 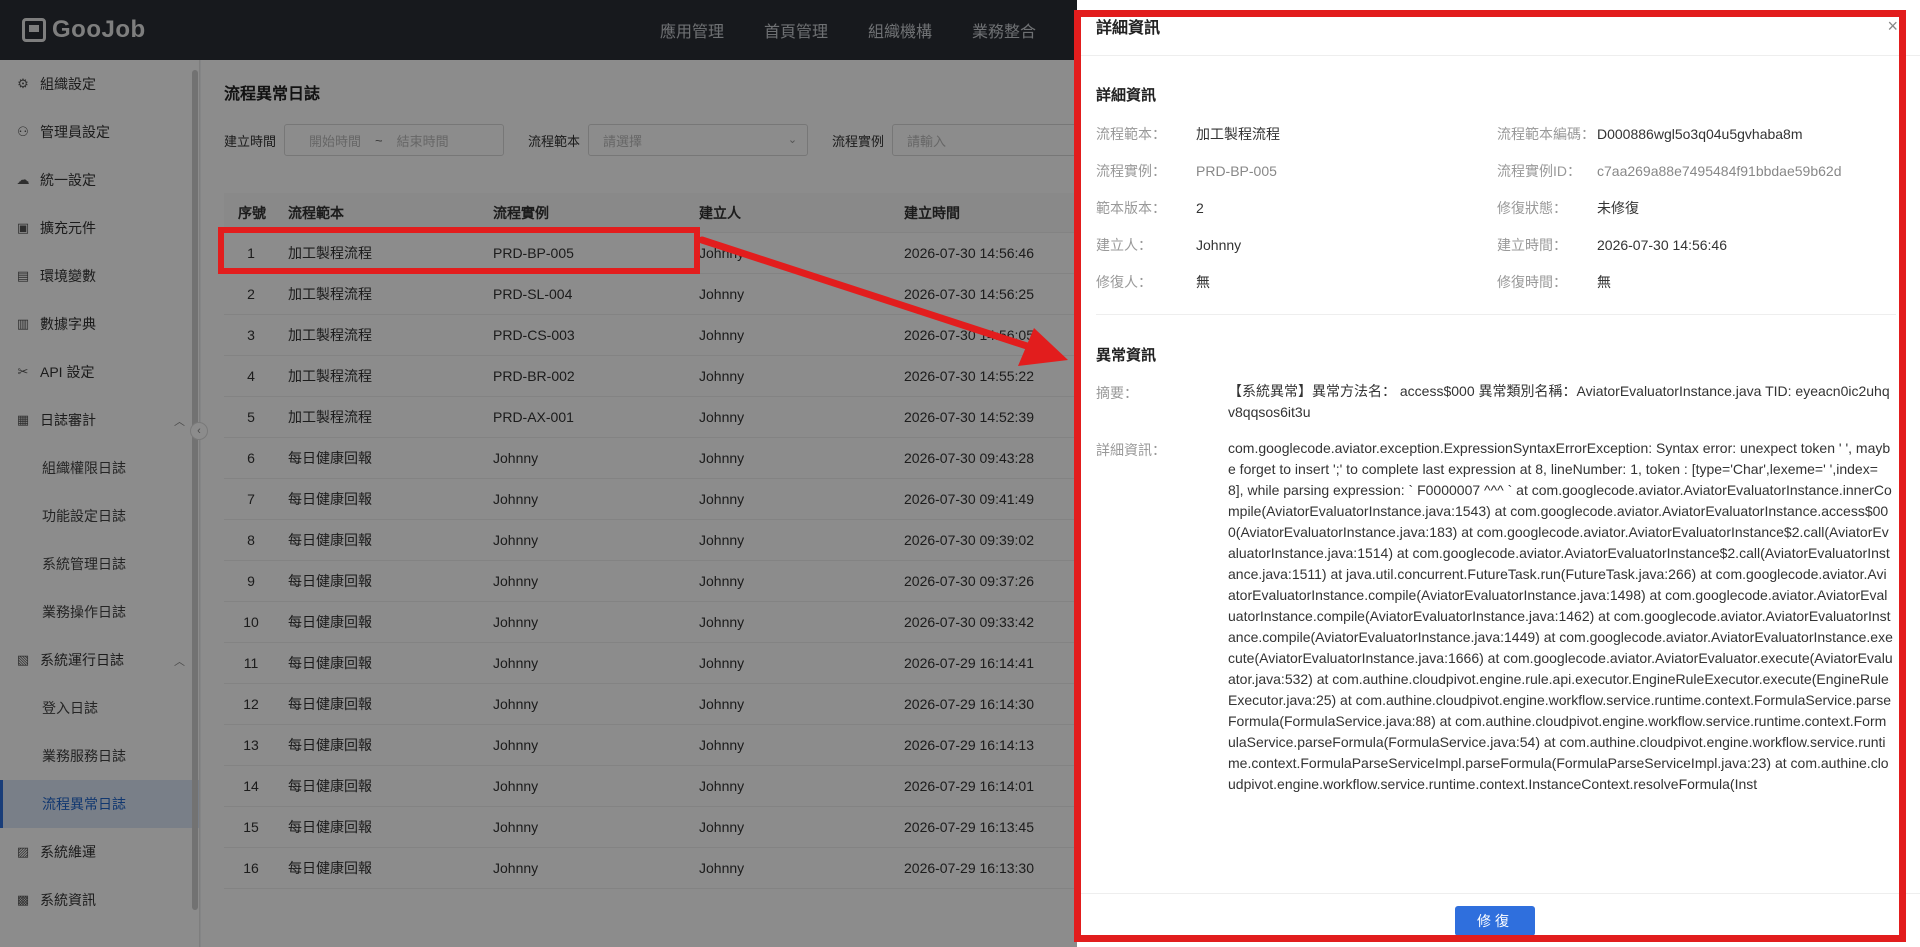 What do you see at coordinates (1131, 134) in the screenshot?
I see `field-label: 流程範本：` at bounding box center [1131, 134].